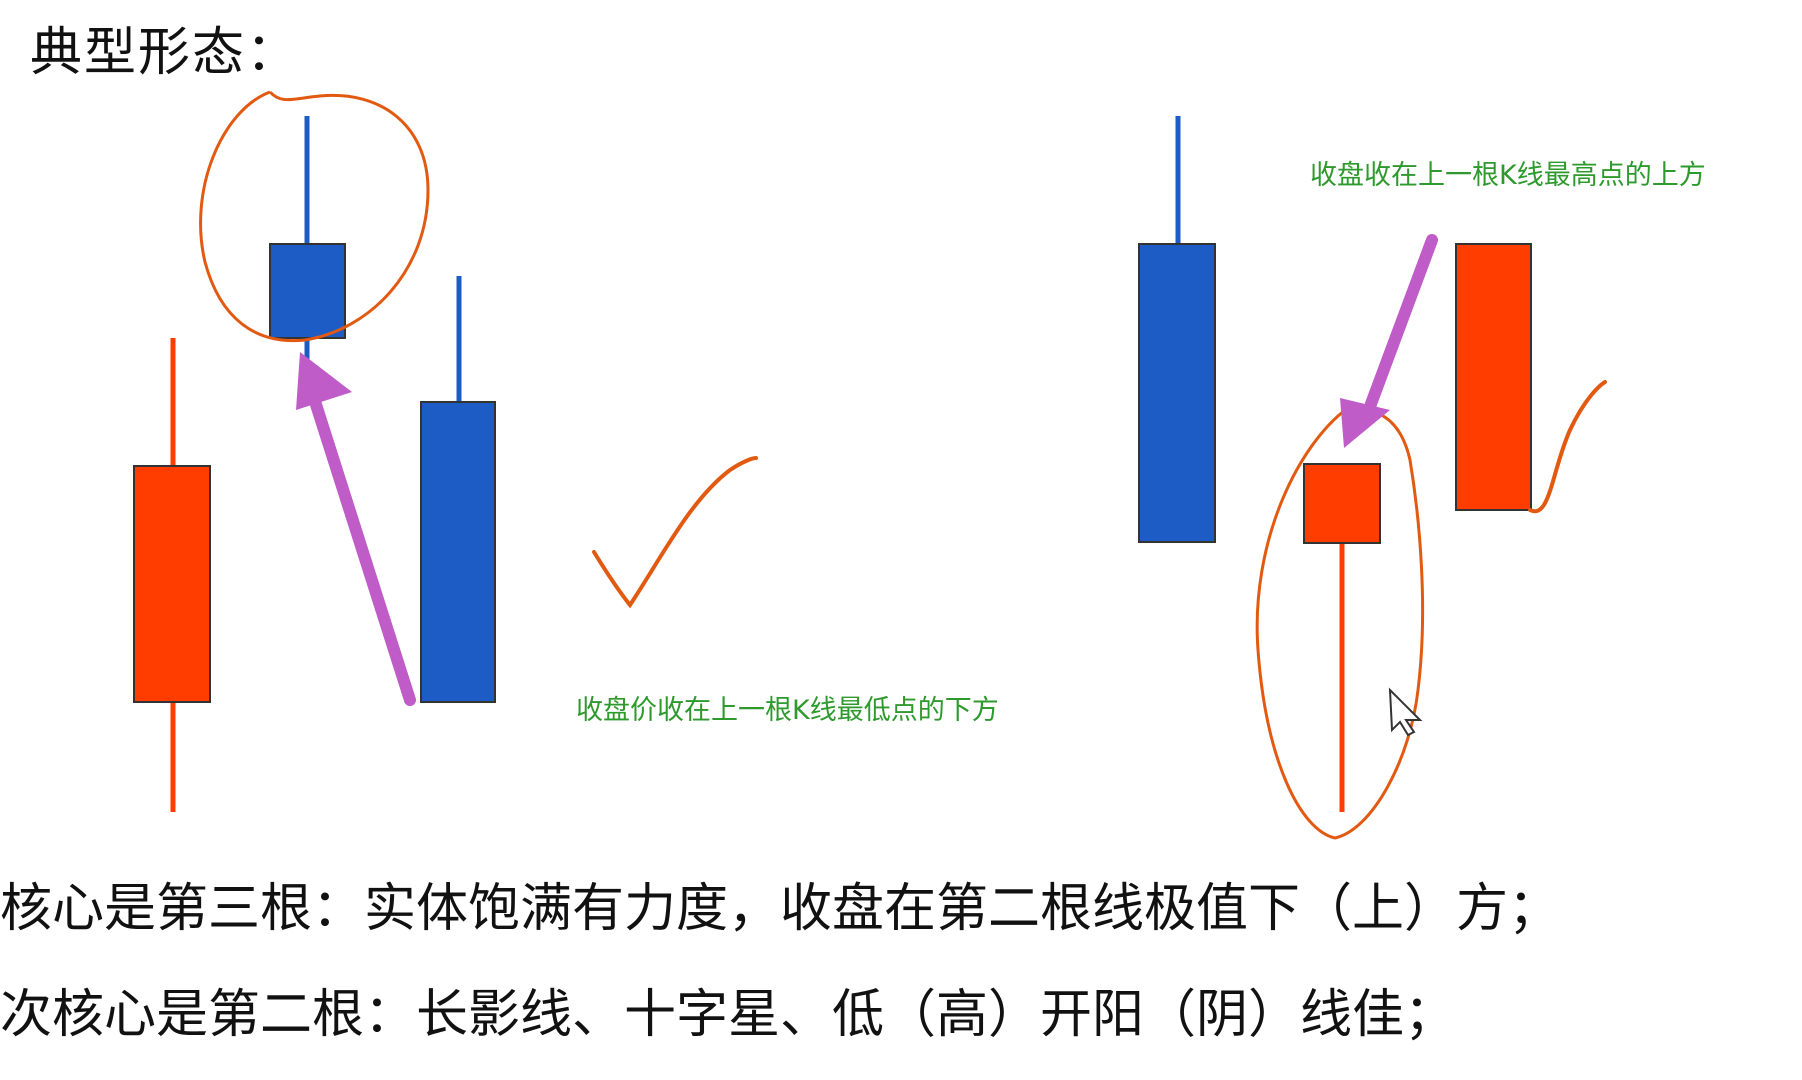  What do you see at coordinates (172, 575) in the screenshot?
I see `left-candle-1-red` at bounding box center [172, 575].